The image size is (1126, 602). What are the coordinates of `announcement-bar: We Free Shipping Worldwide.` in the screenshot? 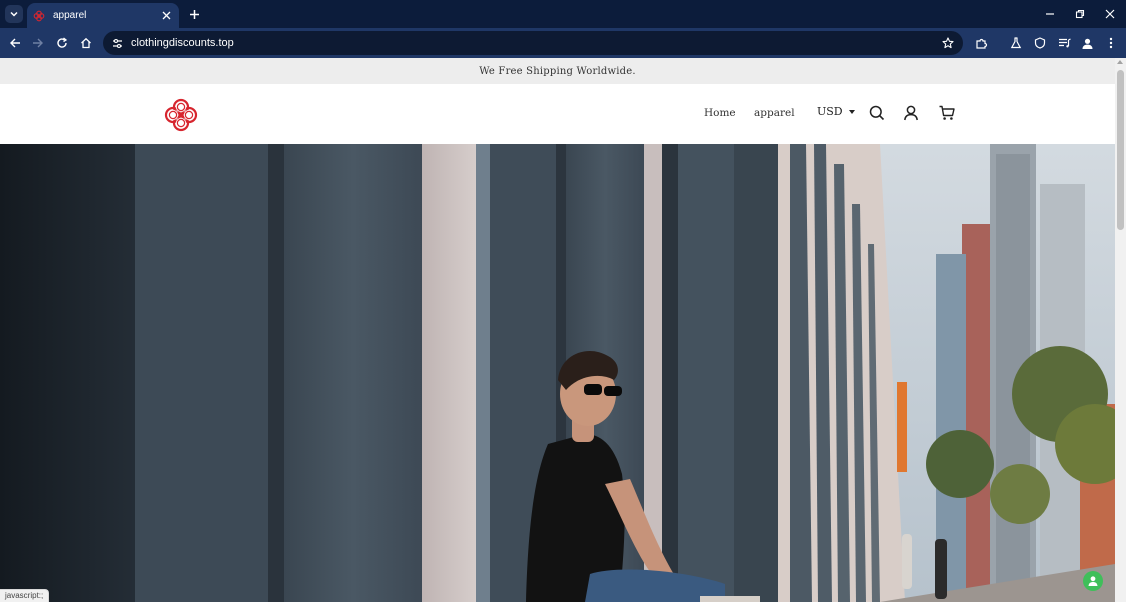 It's located at (557, 71).